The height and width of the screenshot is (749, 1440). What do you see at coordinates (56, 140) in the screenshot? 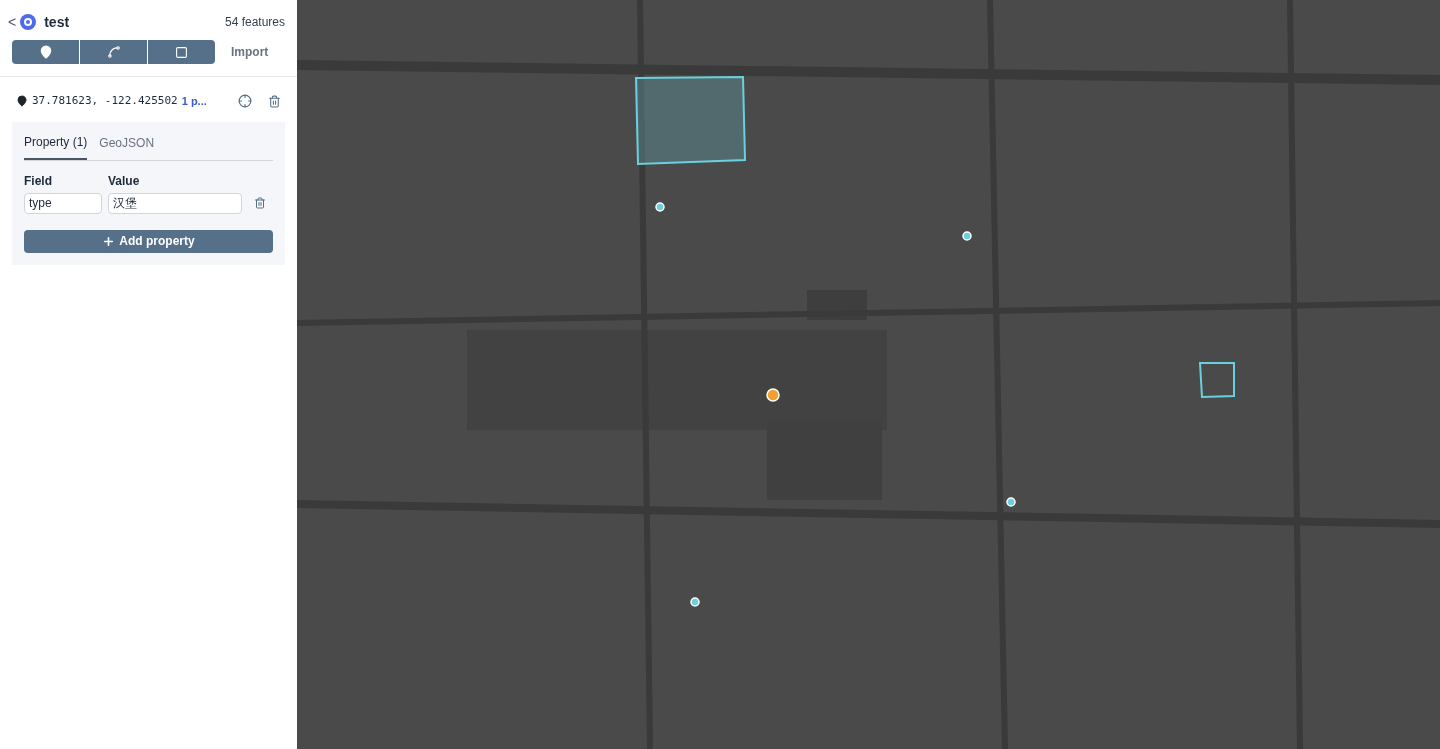
I see `panel-tab: Property (1)` at bounding box center [56, 140].